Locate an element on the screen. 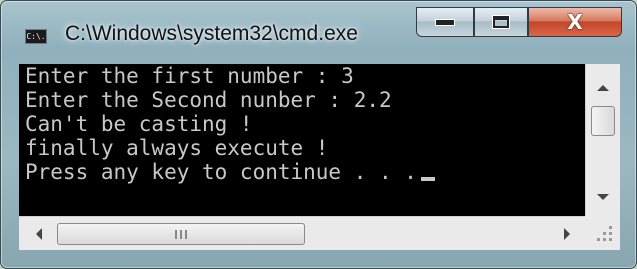 This screenshot has height=269, width=637. cmd-icon: C:\. is located at coordinates (36, 36).